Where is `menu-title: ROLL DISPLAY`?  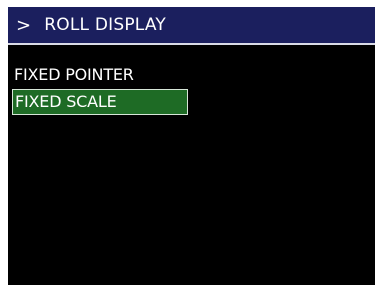 menu-title: ROLL DISPLAY is located at coordinates (105, 25).